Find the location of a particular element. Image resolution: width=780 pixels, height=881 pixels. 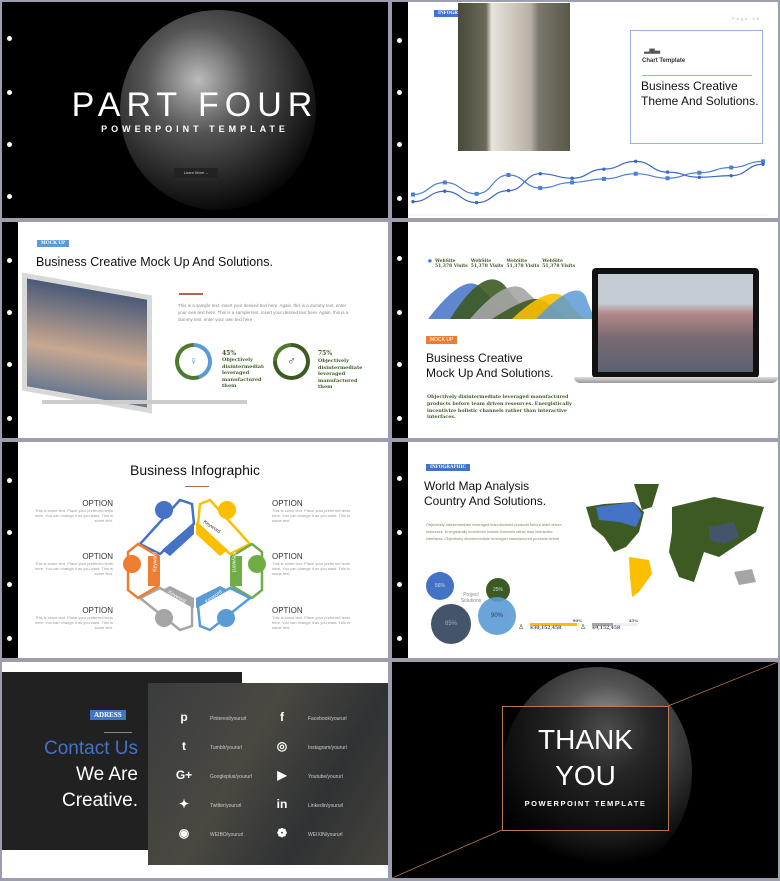

googleplus-icon: G+ is located at coordinates (184, 775).